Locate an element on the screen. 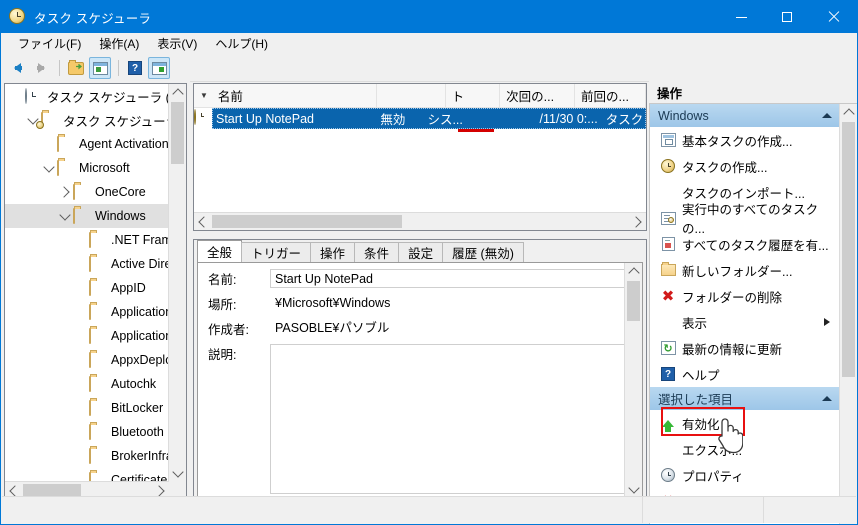 The image size is (858, 525). tab-1: トリガー is located at coordinates (276, 252).